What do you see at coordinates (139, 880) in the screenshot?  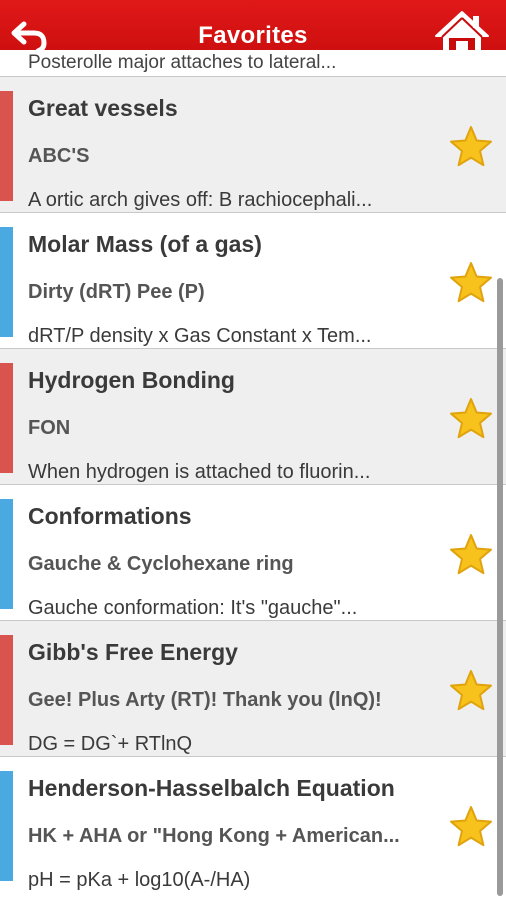 I see `item-description: pH = pKa + log10(A-/HA)` at bounding box center [139, 880].